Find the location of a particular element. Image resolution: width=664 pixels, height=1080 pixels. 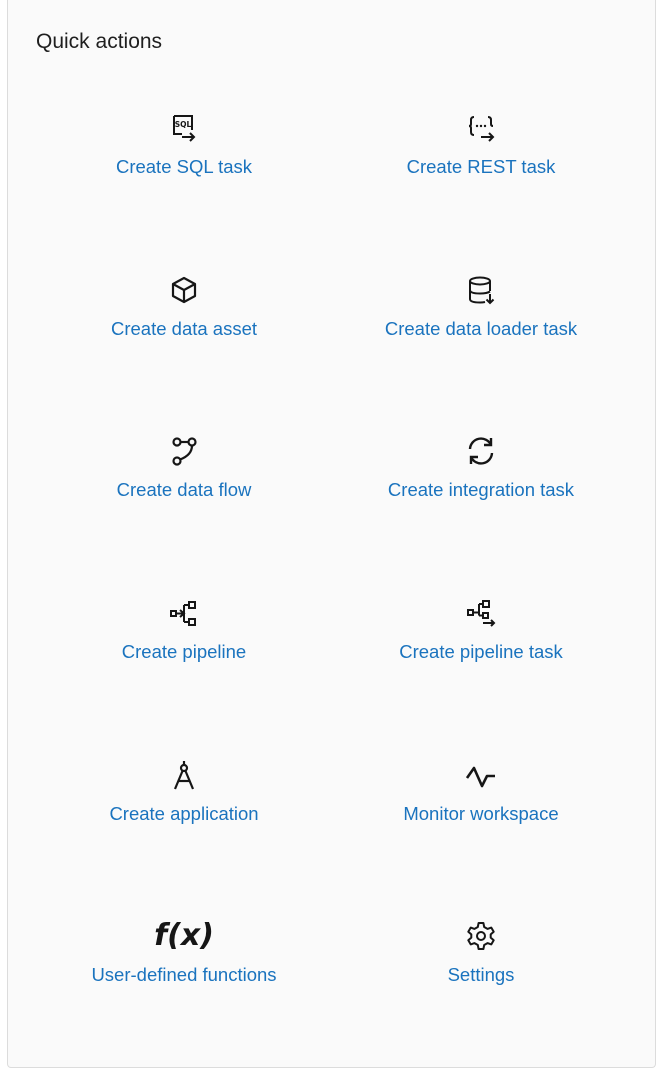

function-icon: f(x) is located at coordinates (184, 936).